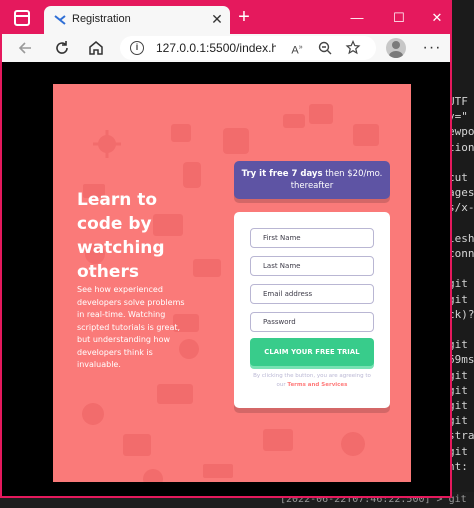 Image resolution: width=474 pixels, height=508 pixels. I want to click on address-bar: i 127.0.0.1:5500/index.html A», so click(248, 48).